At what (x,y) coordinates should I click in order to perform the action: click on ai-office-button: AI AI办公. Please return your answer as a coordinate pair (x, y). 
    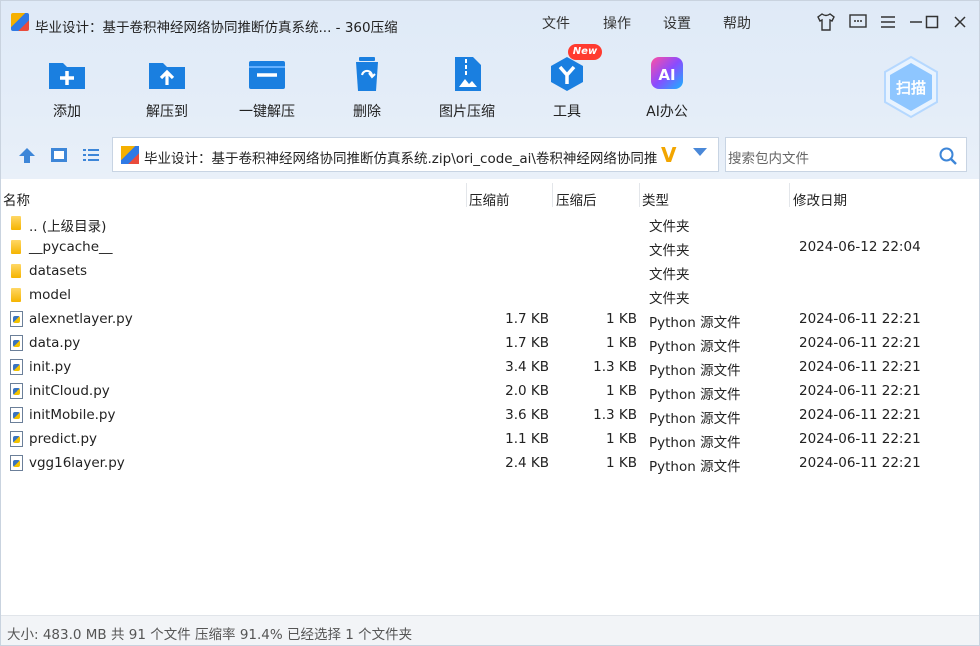
    Looking at the image, I should click on (667, 87).